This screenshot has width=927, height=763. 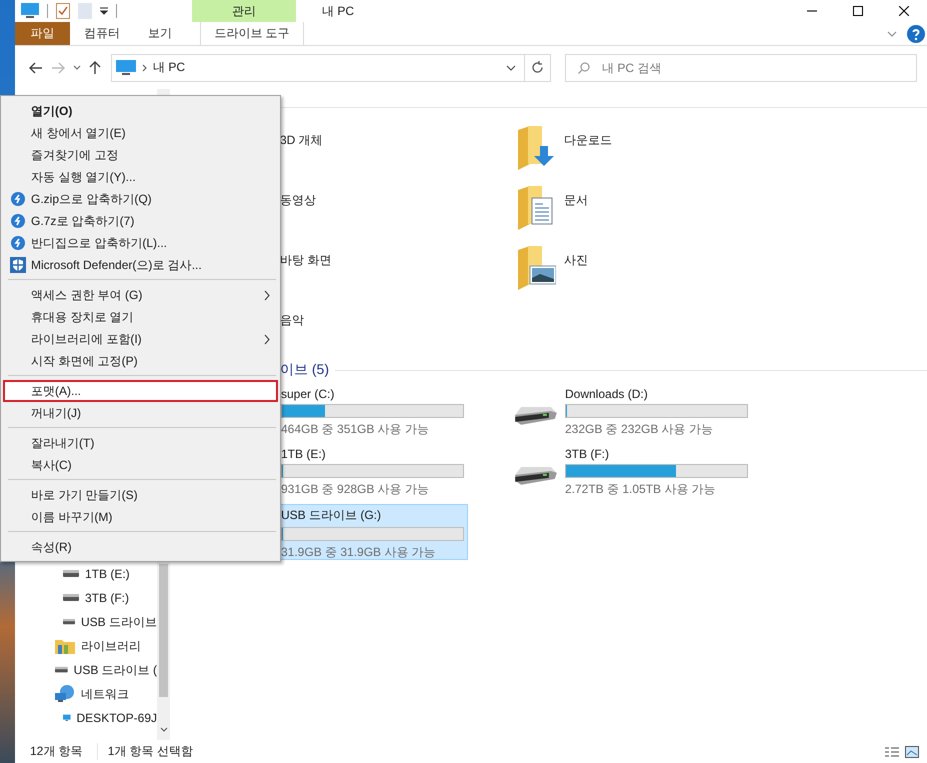 What do you see at coordinates (140, 133) in the screenshot?
I see `menu-item: 새 창에서 열기(E)` at bounding box center [140, 133].